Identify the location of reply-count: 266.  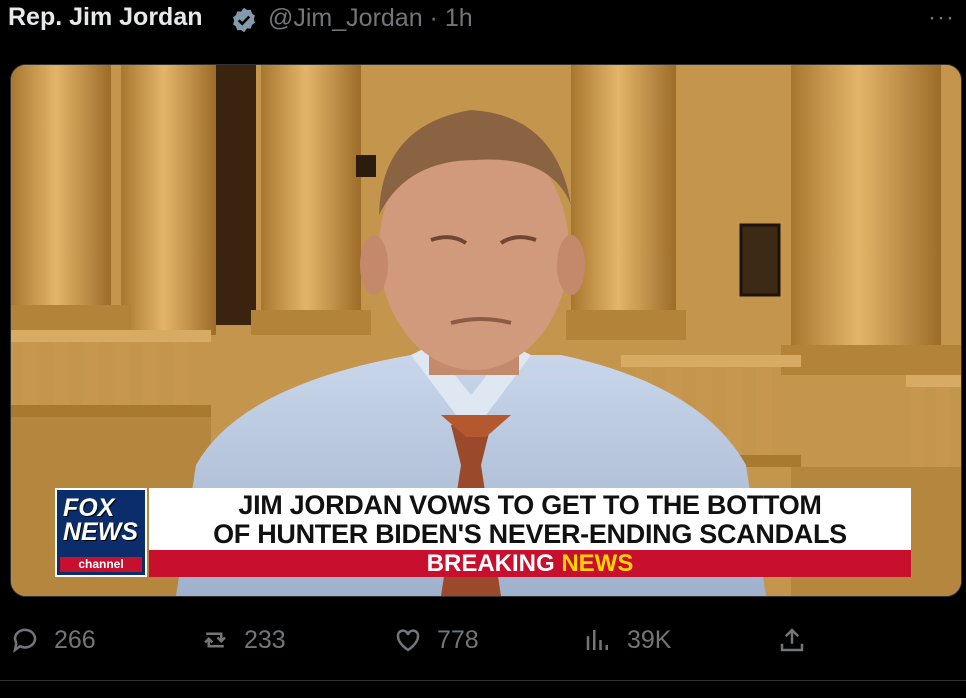
(75, 639).